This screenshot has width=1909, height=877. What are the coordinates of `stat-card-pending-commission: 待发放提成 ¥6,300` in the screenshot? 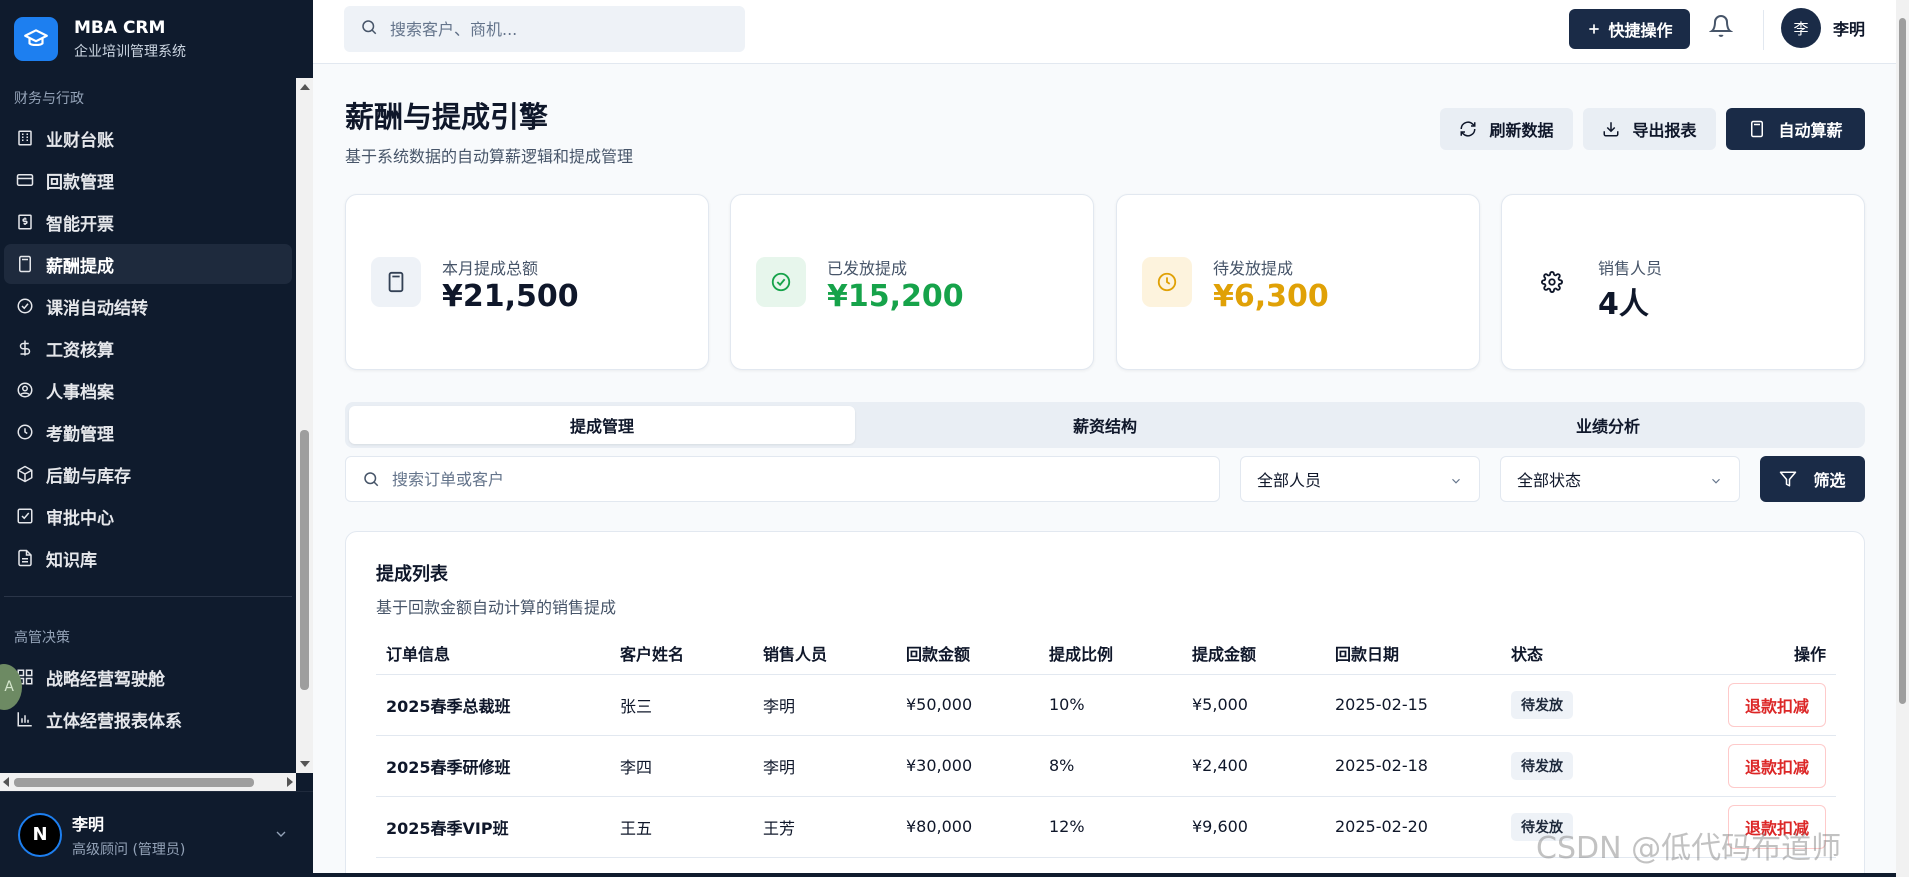 It's located at (1298, 282).